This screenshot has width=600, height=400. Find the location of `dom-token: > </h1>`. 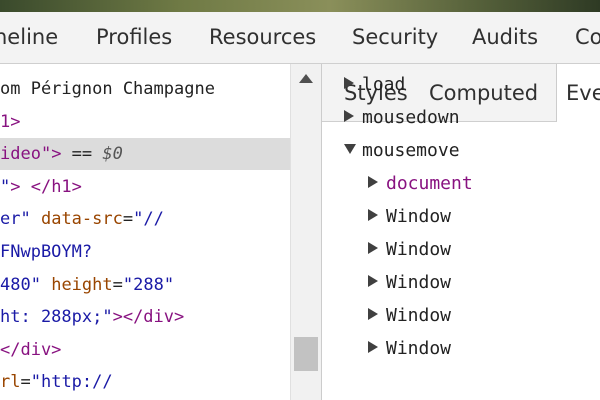

dom-token: > </h1> is located at coordinates (46, 186).